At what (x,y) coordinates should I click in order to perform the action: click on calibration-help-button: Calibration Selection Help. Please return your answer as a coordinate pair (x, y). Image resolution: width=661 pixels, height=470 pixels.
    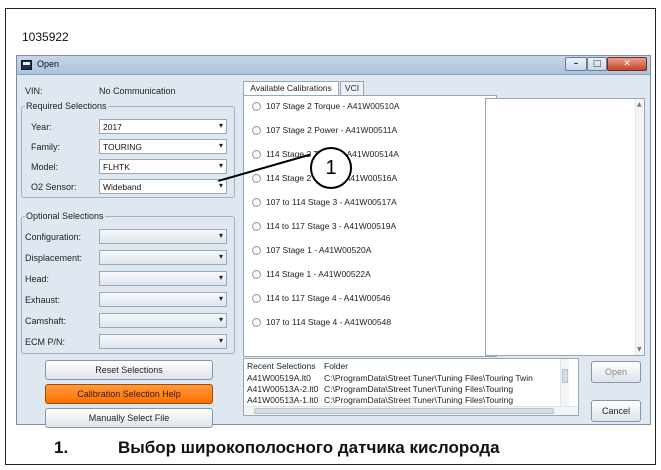
    Looking at the image, I should click on (129, 394).